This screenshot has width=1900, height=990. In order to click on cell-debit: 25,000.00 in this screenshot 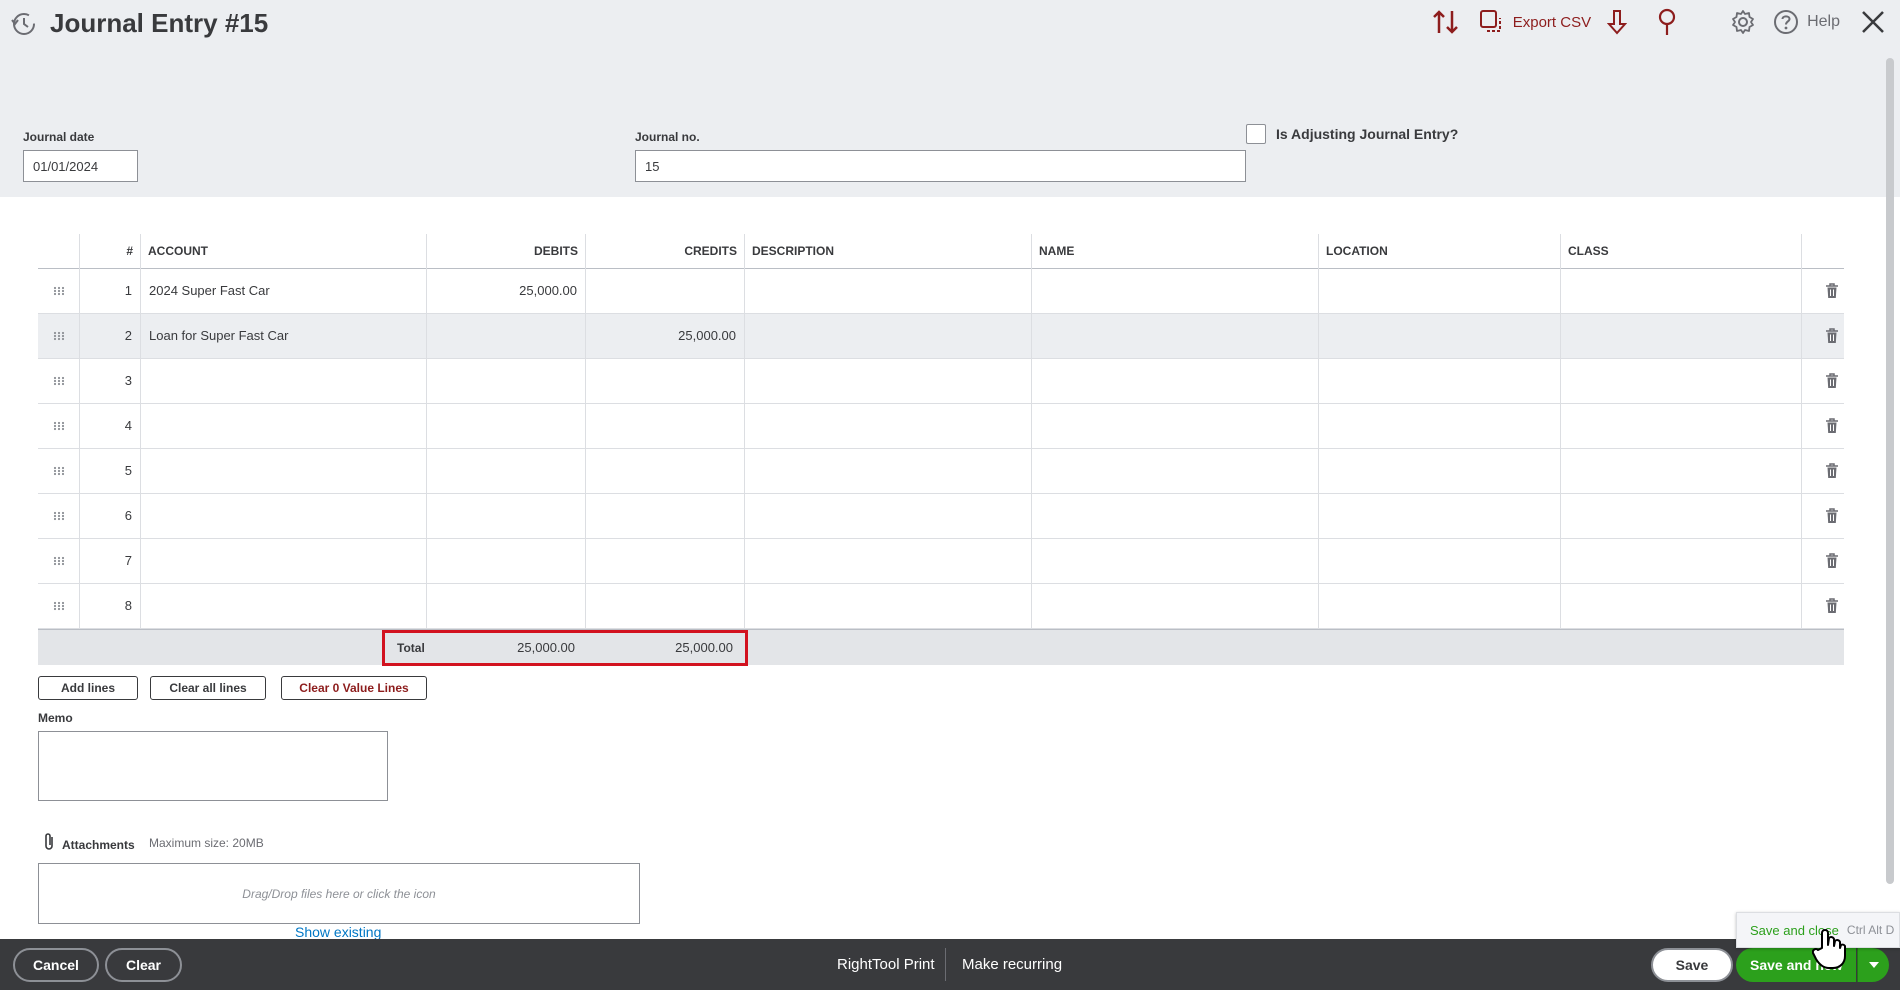, I will do `click(506, 291)`.